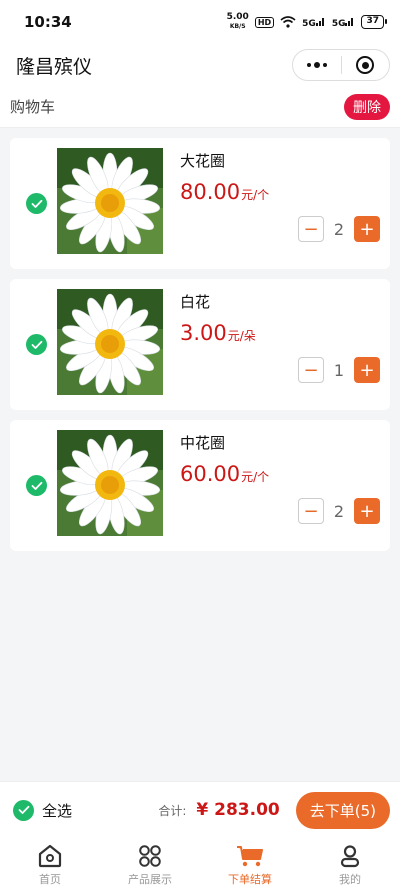 This screenshot has height=893, width=400. Describe the element at coordinates (250, 879) in the screenshot. I see `tab-label: 下单结算` at that location.